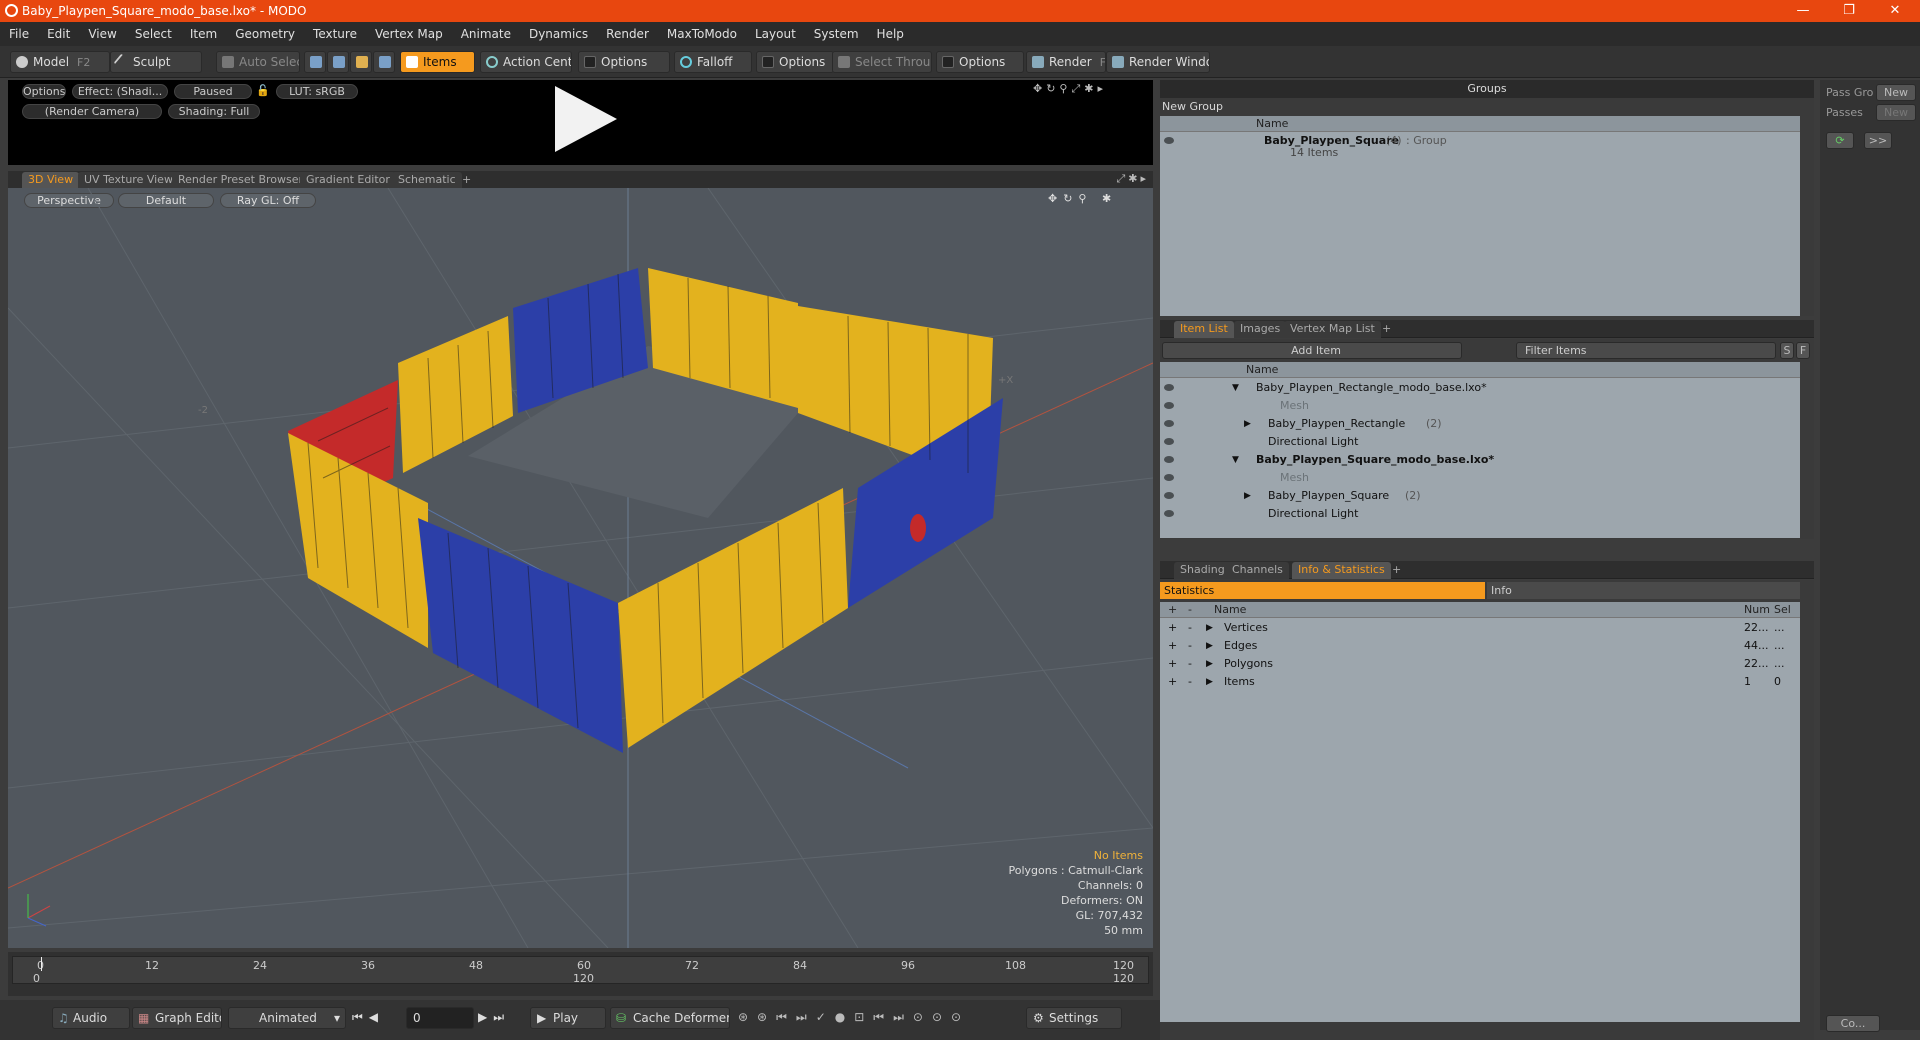  I want to click on render-button: RenderF9, so click(1066, 62).